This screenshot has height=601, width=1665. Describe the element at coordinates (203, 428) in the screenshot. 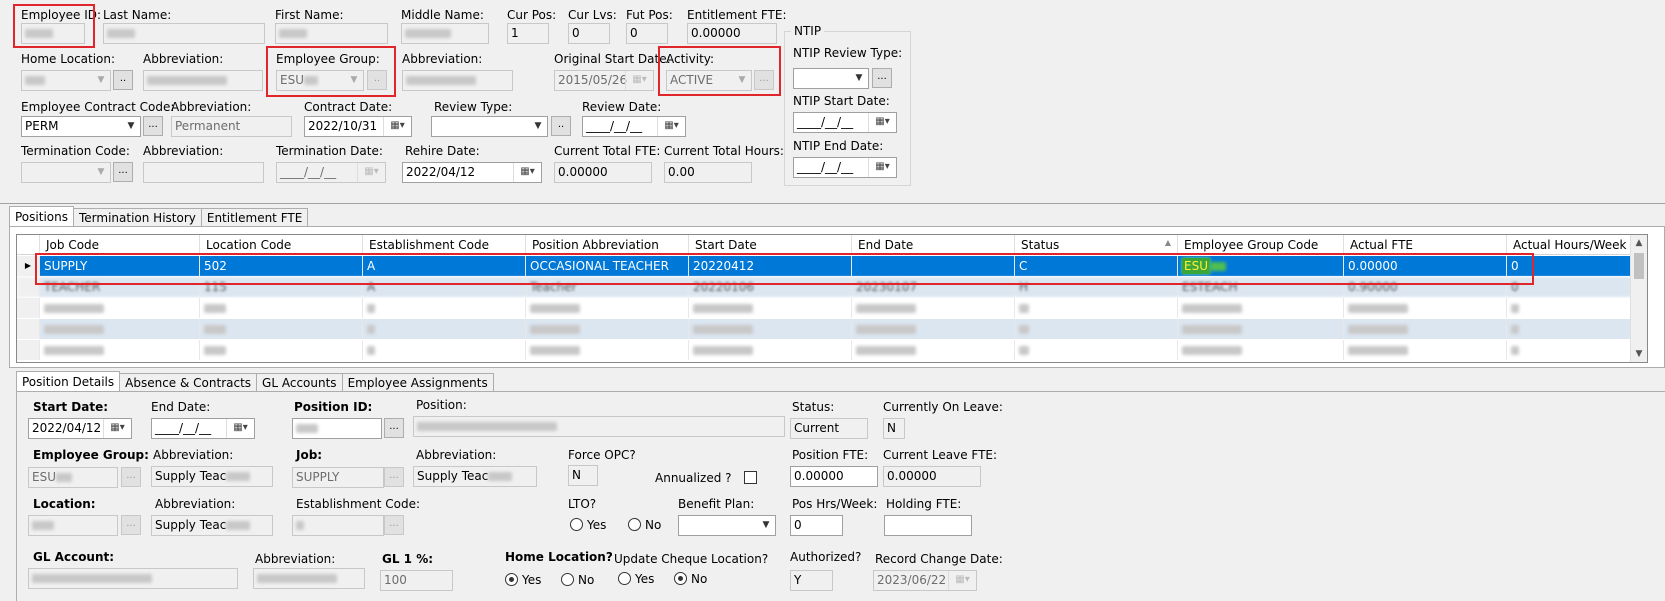

I see `end-date-field: ____/__/__ ▦▾` at that location.